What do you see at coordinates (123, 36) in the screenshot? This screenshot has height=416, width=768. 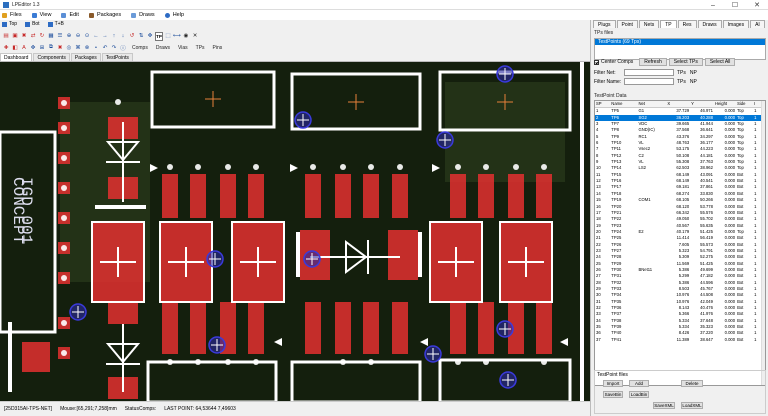 I see `arrow-down-icon: ↓` at bounding box center [123, 36].